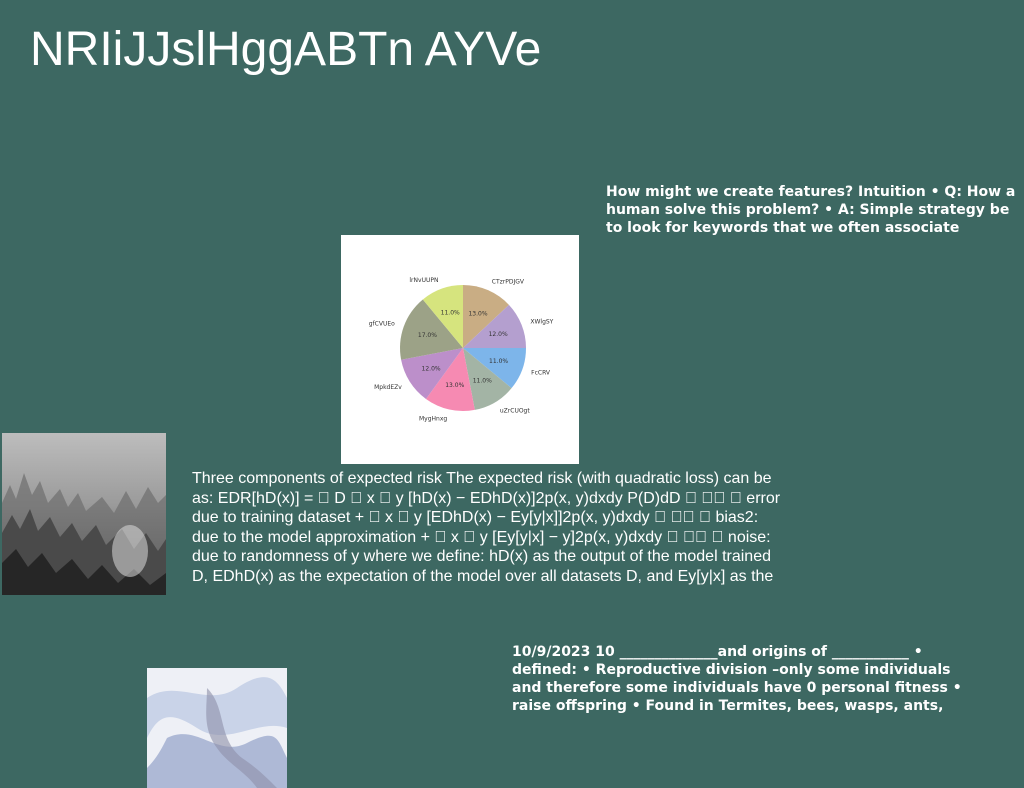  What do you see at coordinates (286, 49) in the screenshot?
I see `page-title: NRIiJJslHggABTn AYVe` at bounding box center [286, 49].